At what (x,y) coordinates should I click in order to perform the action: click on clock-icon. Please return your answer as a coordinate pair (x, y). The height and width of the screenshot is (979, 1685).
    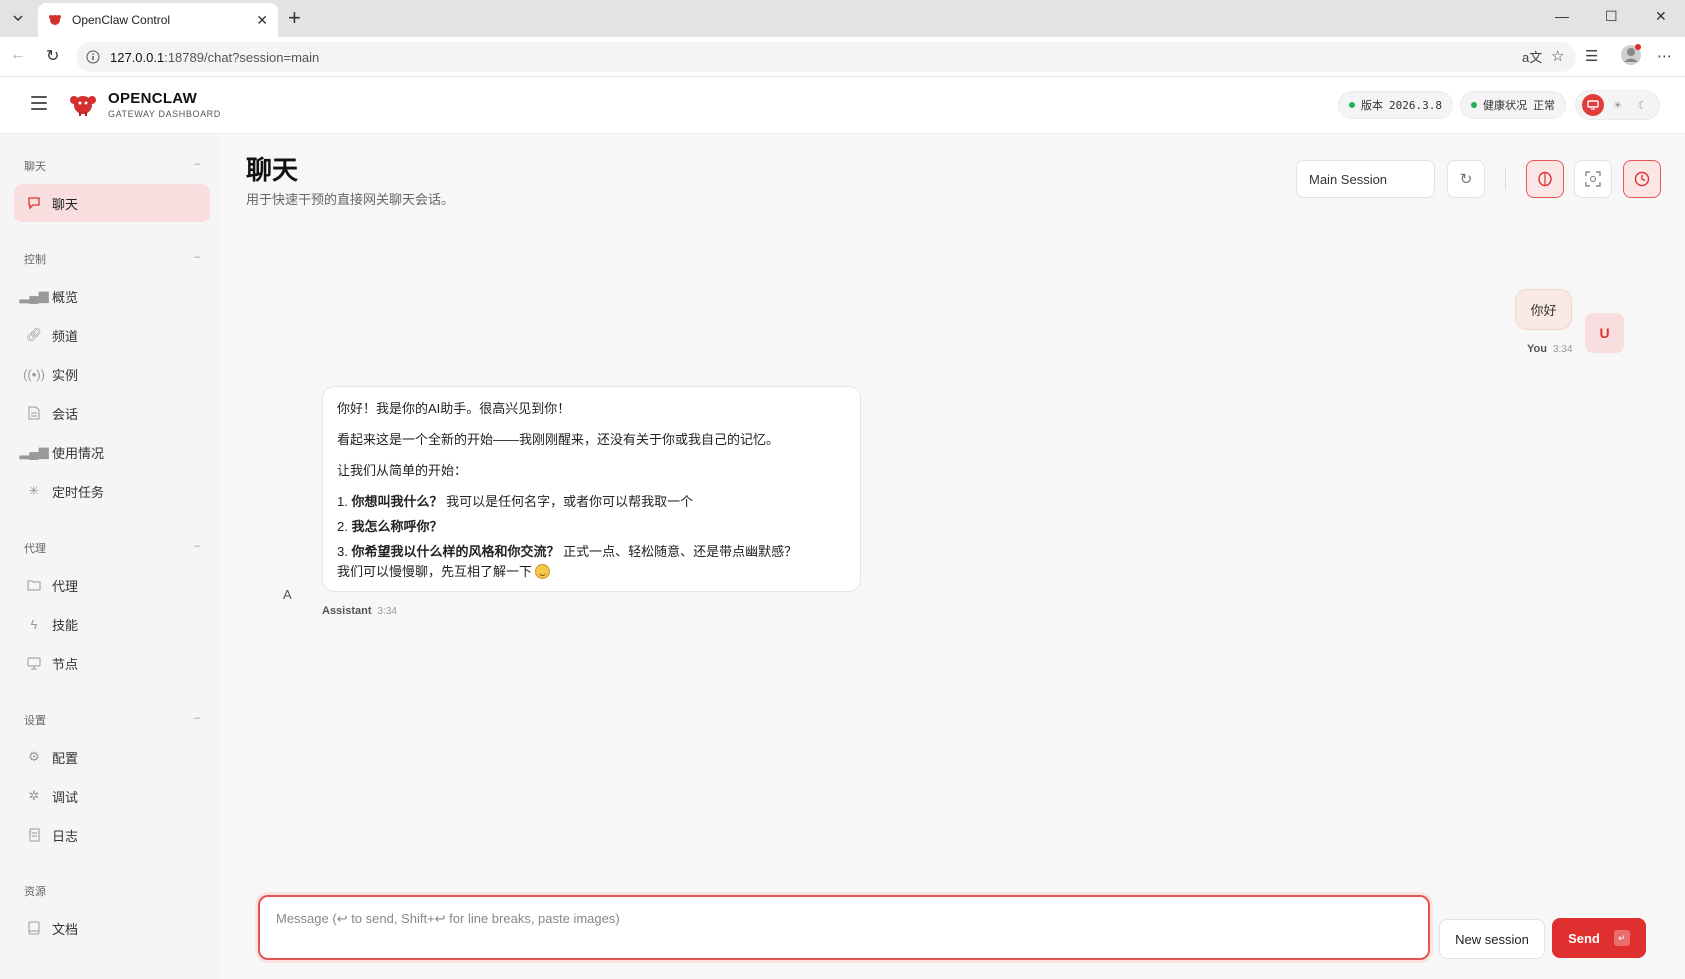
    Looking at the image, I should click on (1642, 179).